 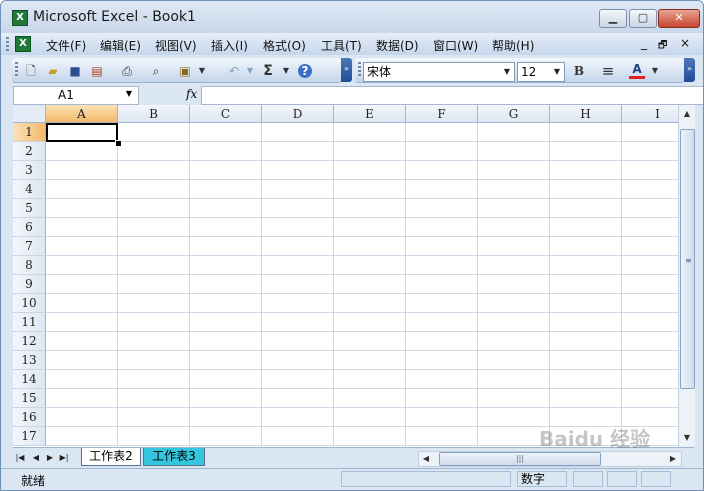 I want to click on menu-help: 帮助(H), so click(x=513, y=45).